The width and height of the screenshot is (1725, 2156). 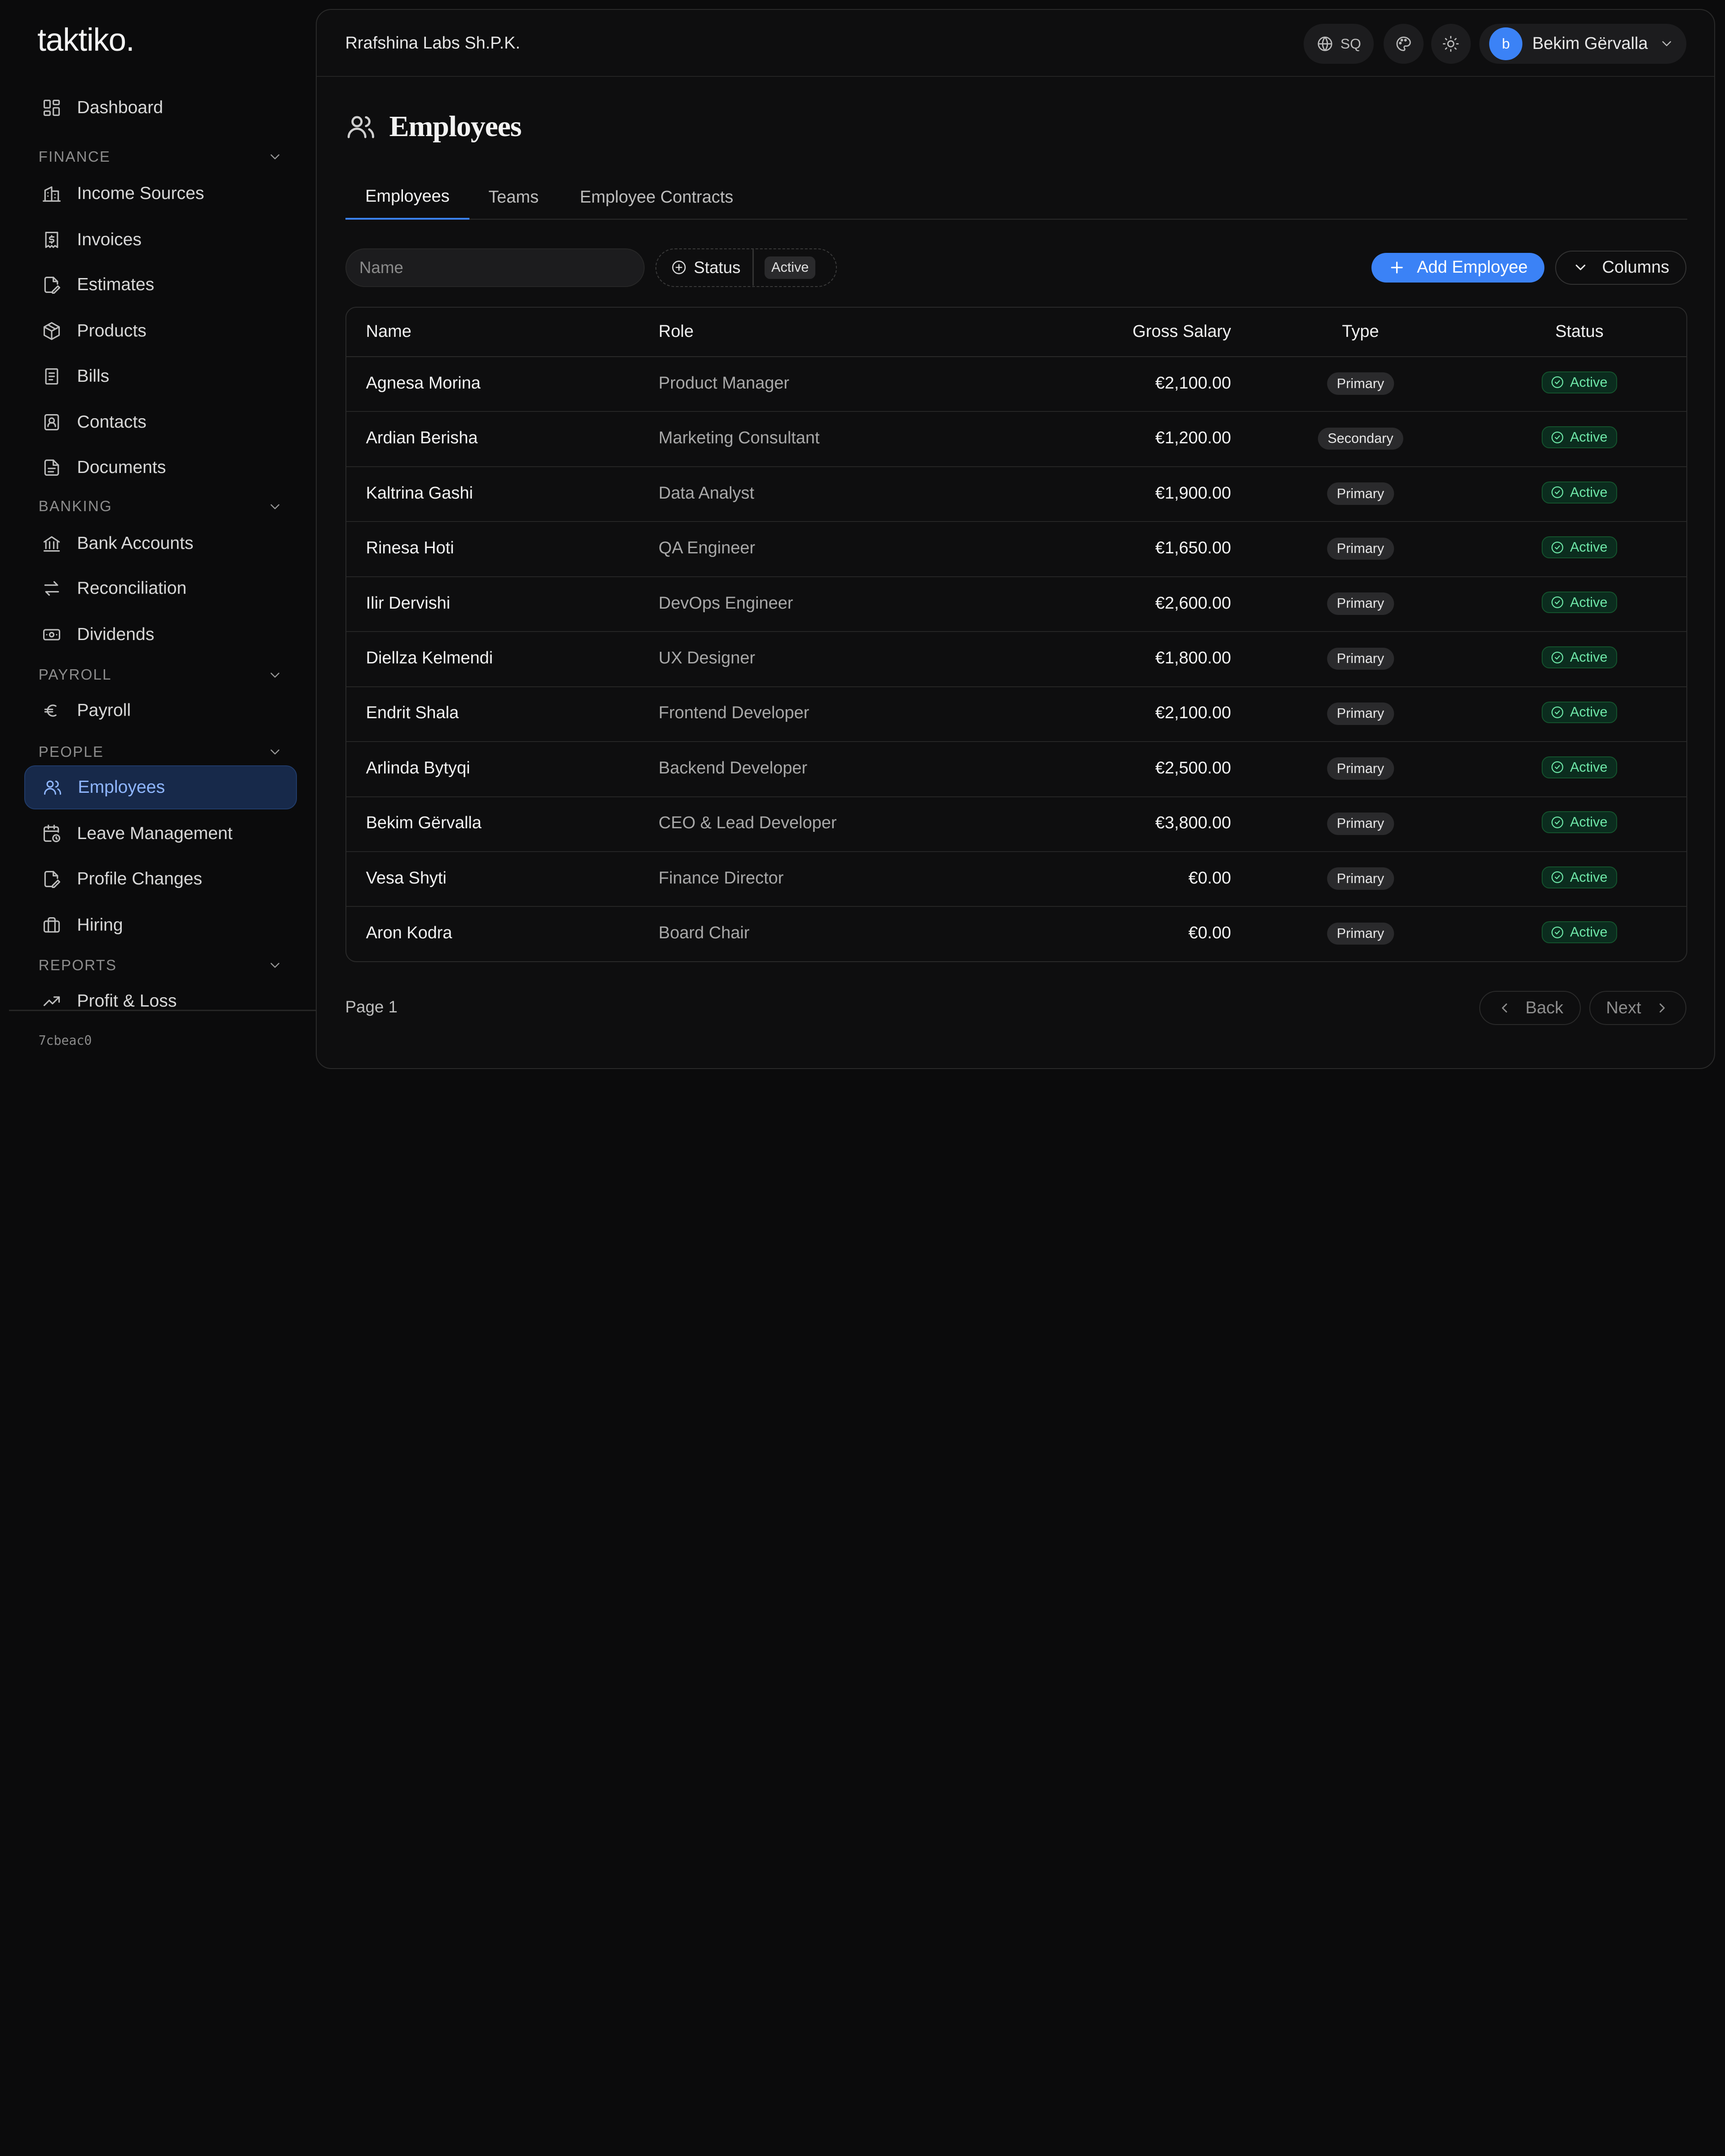 What do you see at coordinates (1360, 331) in the screenshot?
I see `column-header-type: Type` at bounding box center [1360, 331].